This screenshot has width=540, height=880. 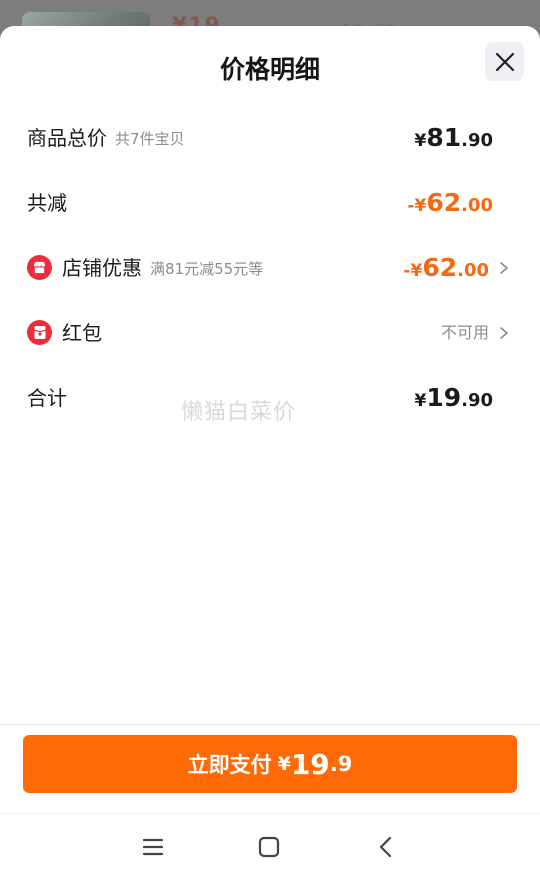 What do you see at coordinates (239, 412) in the screenshot?
I see `watermark: 懒猫白菜价` at bounding box center [239, 412].